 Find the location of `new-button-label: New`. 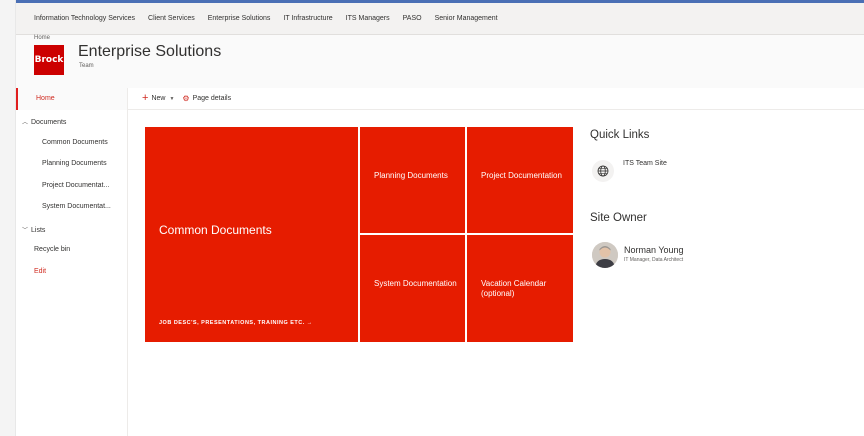

new-button-label: New is located at coordinates (158, 98).